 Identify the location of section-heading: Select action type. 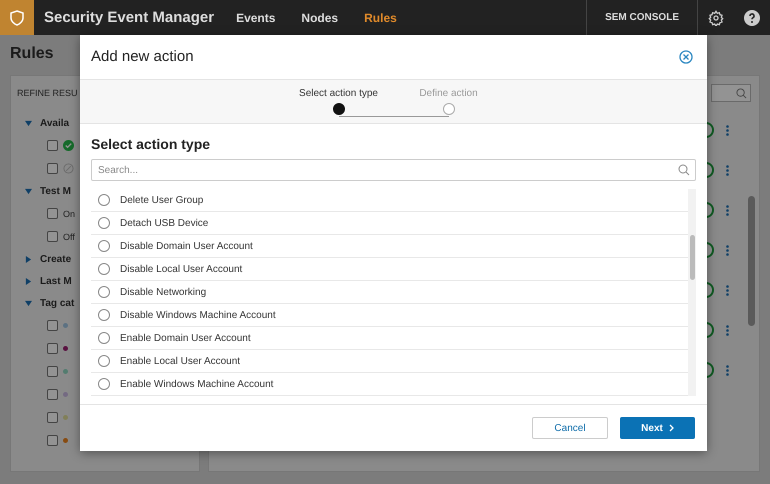
(150, 144).